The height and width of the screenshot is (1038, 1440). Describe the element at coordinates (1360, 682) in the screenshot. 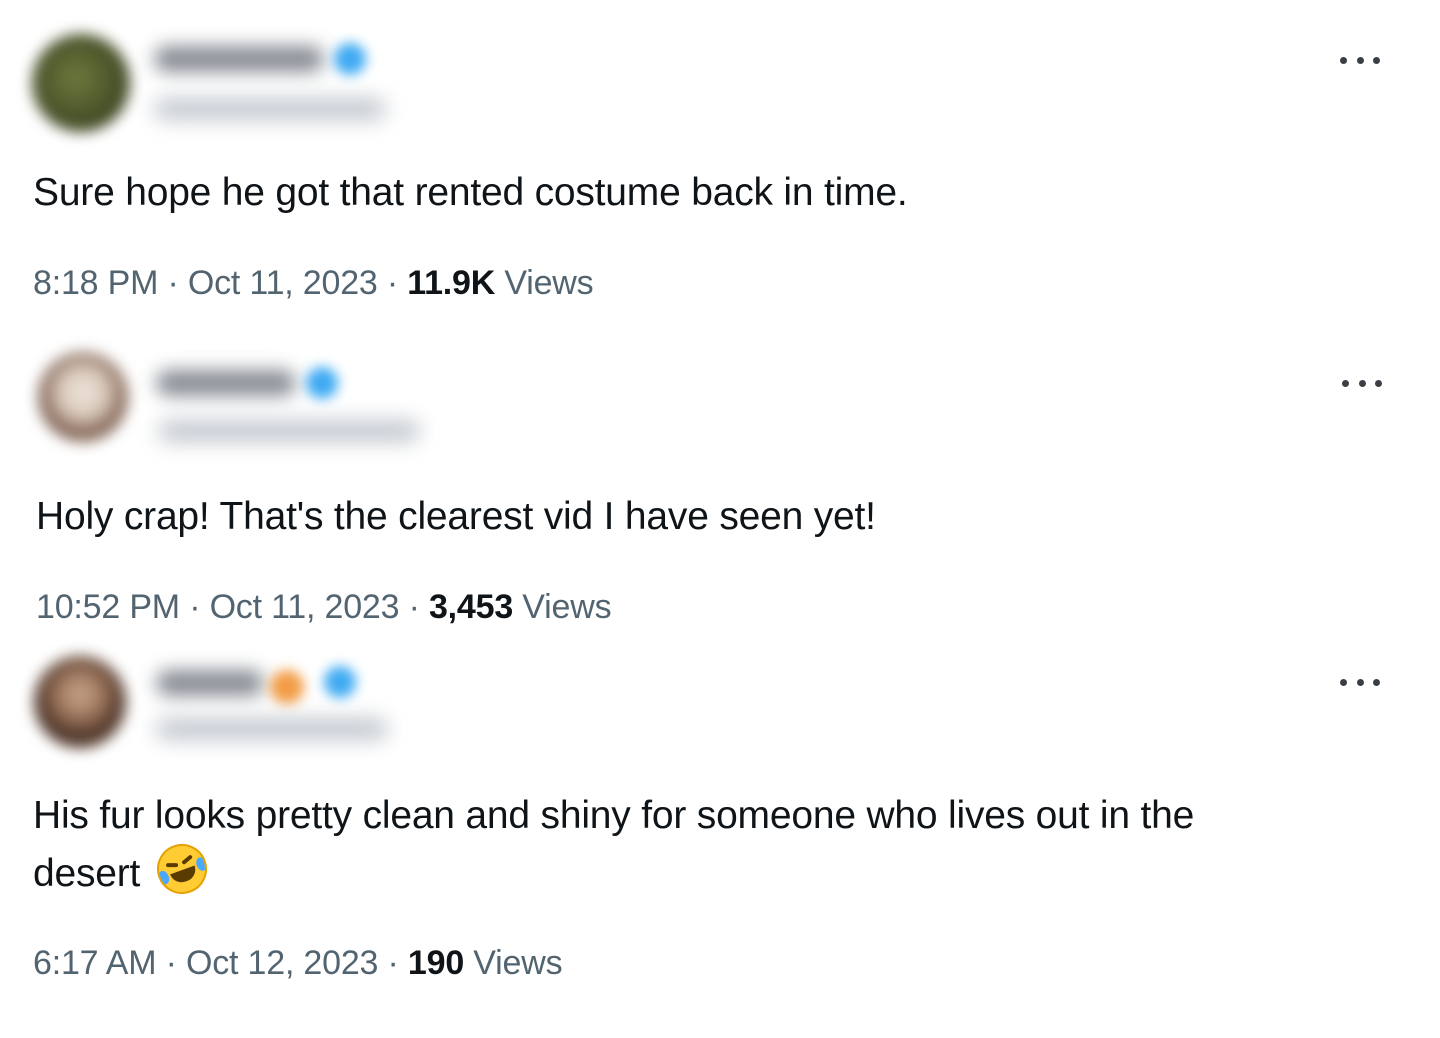

I see `more-options-icon` at that location.